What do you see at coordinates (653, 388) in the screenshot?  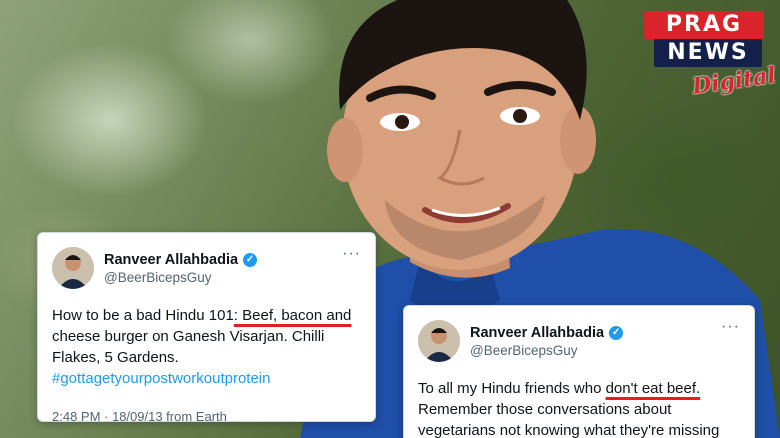 I see `tweet-text-highlight: don't eat beef.` at bounding box center [653, 388].